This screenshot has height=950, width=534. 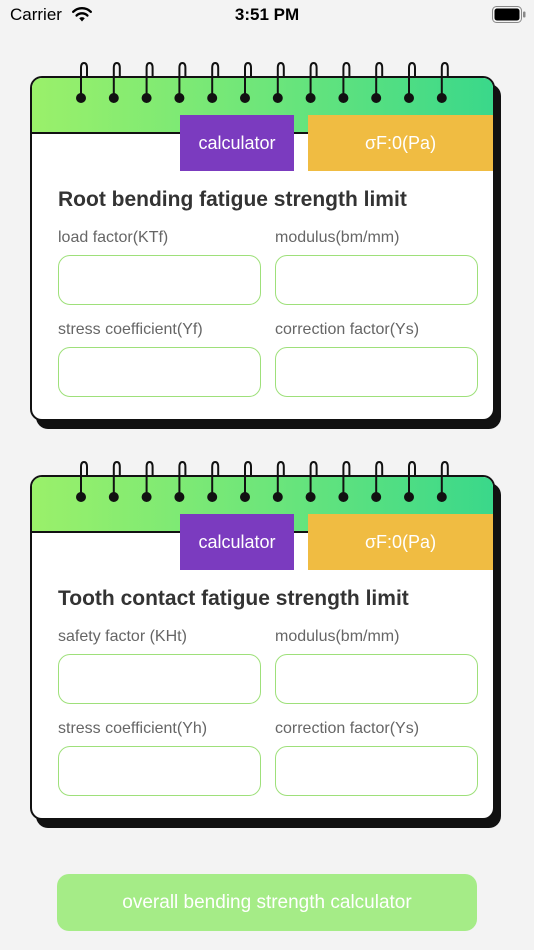 I want to click on card-title: Tooth contact fatigue strength limit, so click(x=233, y=598).